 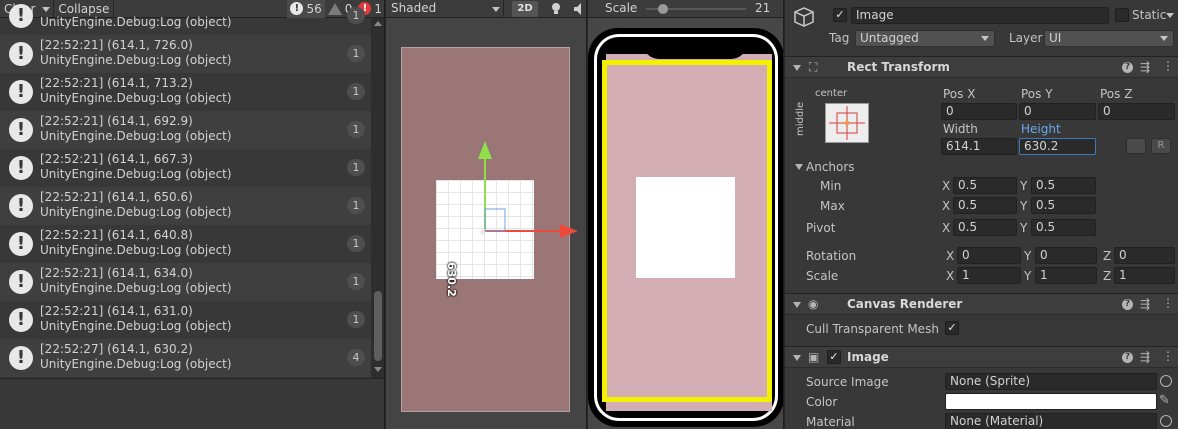 I want to click on scrollbar-thumb, so click(x=378, y=326).